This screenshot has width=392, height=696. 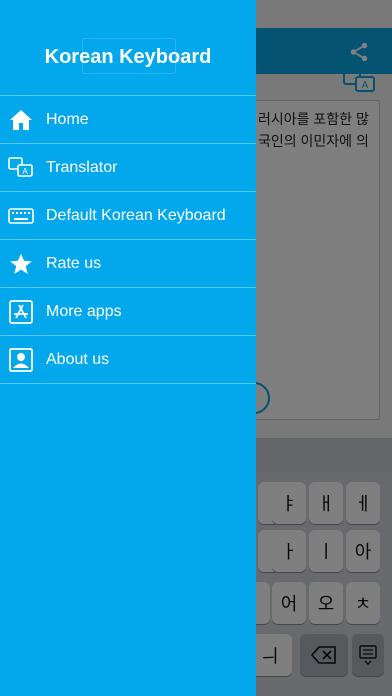 What do you see at coordinates (128, 168) in the screenshot?
I see `menu-item-translator: A Translator` at bounding box center [128, 168].